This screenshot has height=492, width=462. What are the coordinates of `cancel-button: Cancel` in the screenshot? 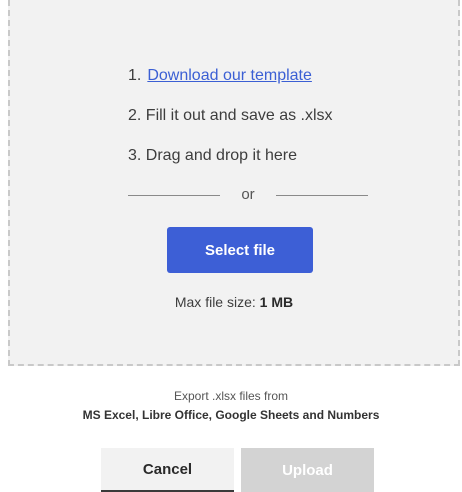 It's located at (167, 470).